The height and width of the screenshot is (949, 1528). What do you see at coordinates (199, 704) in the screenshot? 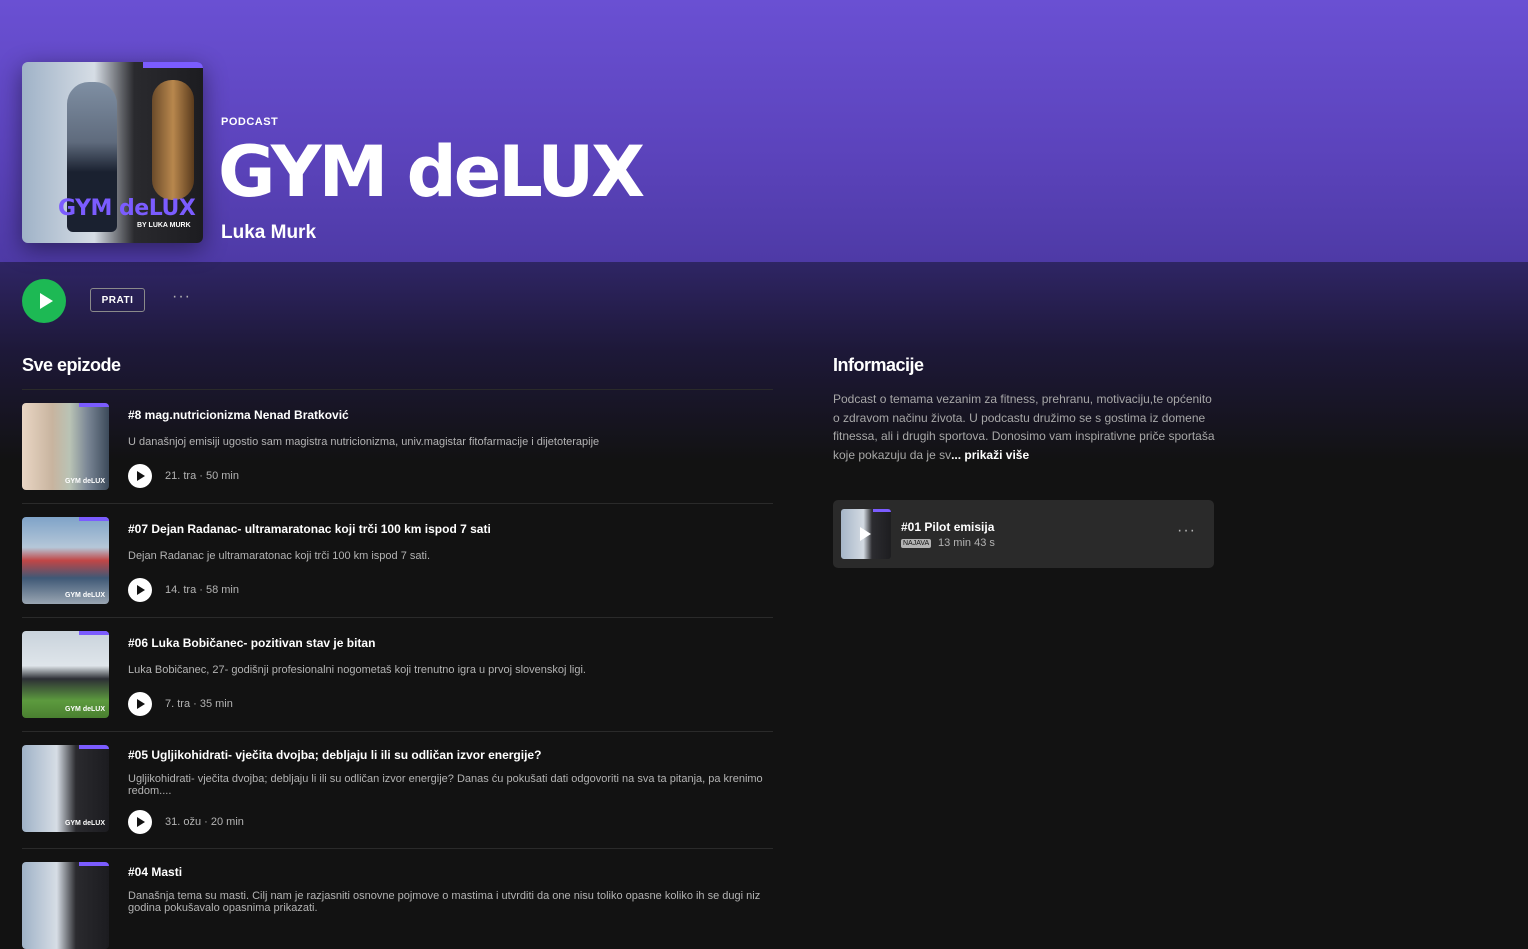
I see `episode-meta: 7. tra · 35 min` at bounding box center [199, 704].